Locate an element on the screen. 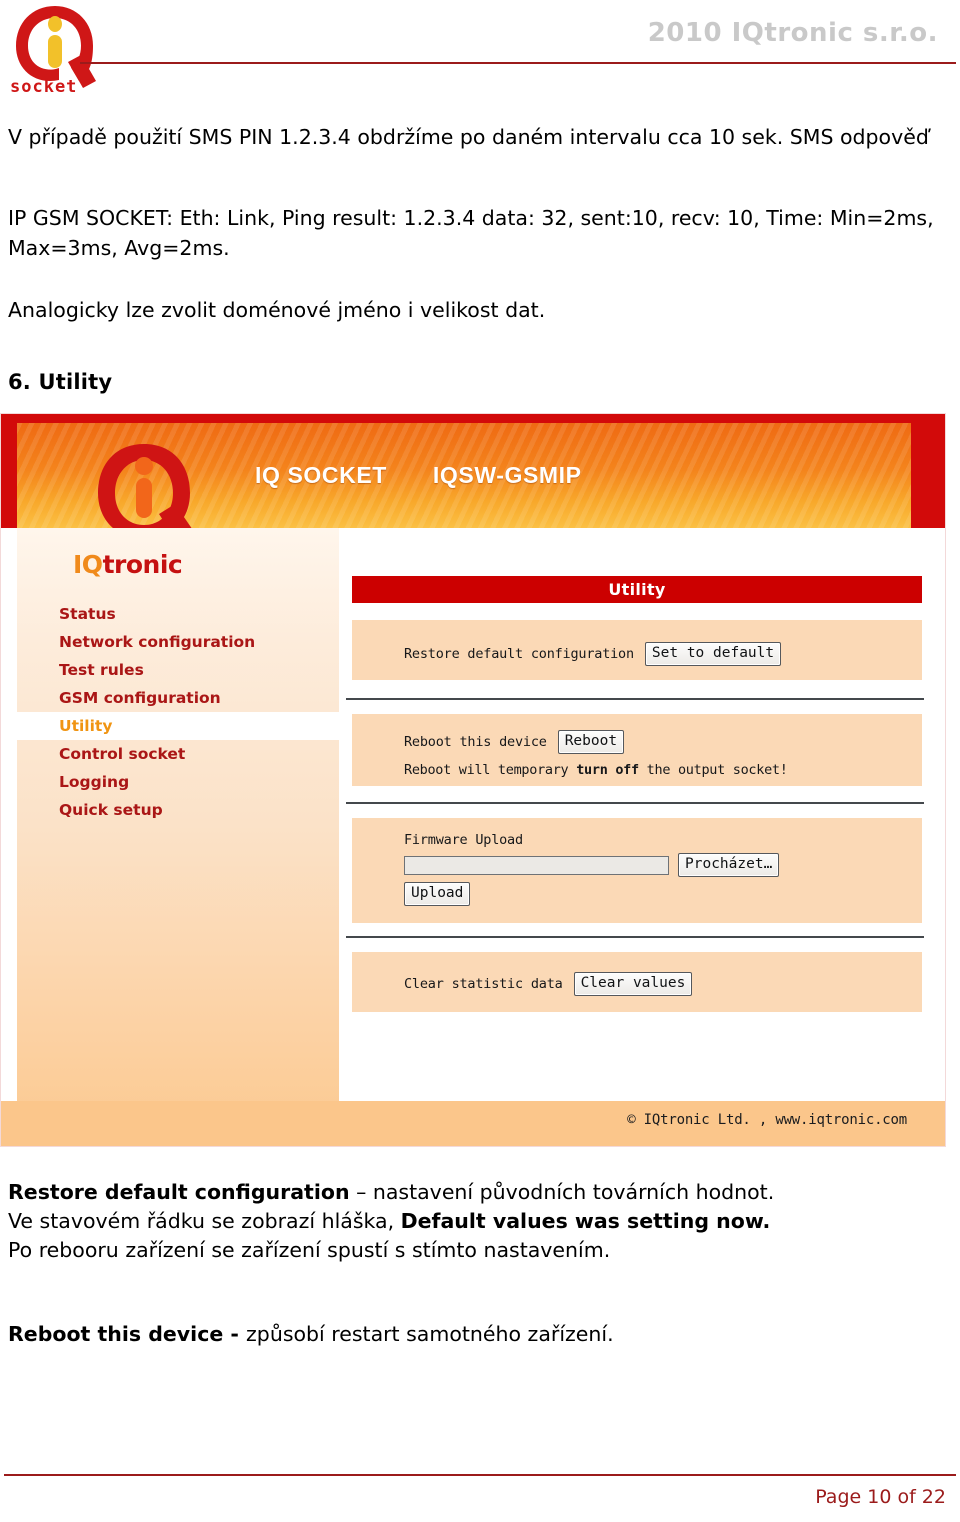 This screenshot has height=1522, width=960. notes-statusbar-text: Ve stavovém řádku se zobrazí hláška, is located at coordinates (204, 1221).